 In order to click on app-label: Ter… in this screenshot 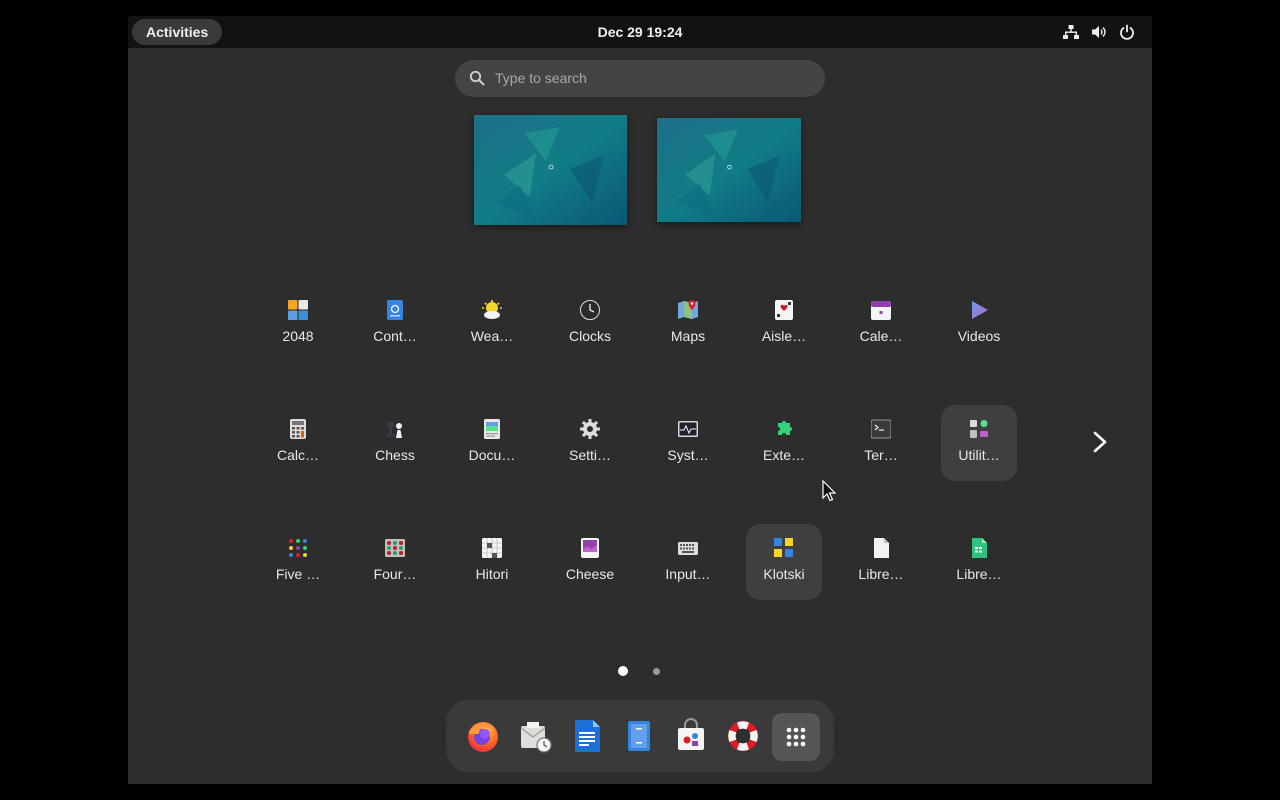, I will do `click(881, 455)`.